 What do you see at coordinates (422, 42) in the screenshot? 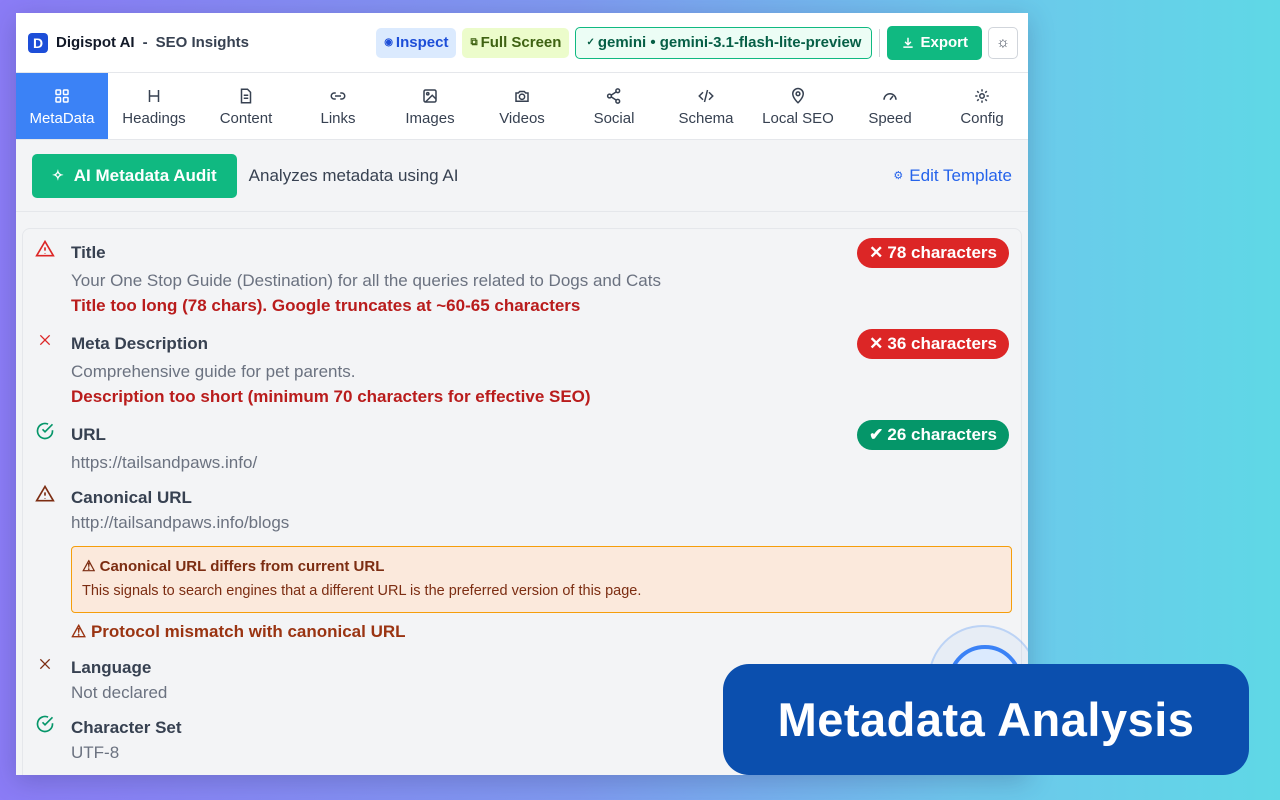
I see `inspect-label: Inspect` at bounding box center [422, 42].